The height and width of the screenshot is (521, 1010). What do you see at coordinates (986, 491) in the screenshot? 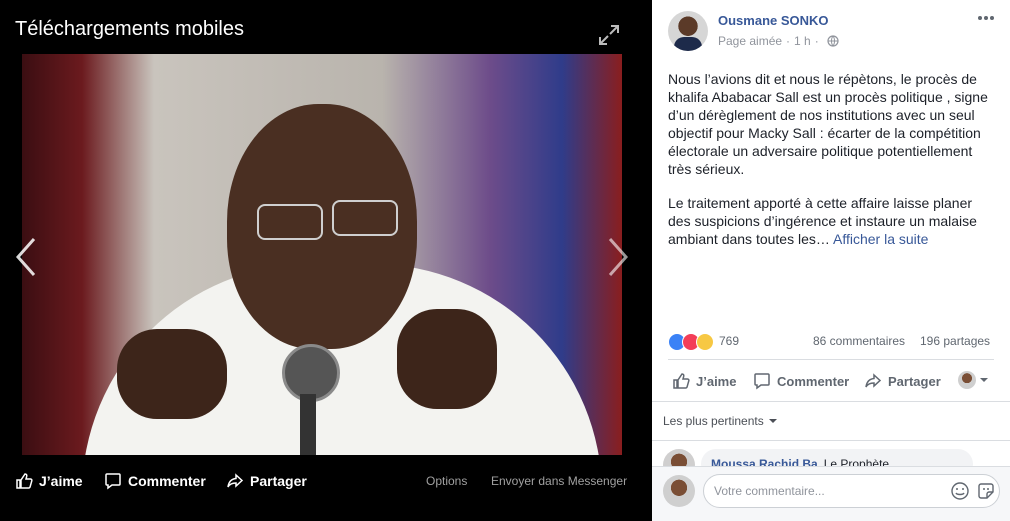
I see `sticker-icon` at bounding box center [986, 491].